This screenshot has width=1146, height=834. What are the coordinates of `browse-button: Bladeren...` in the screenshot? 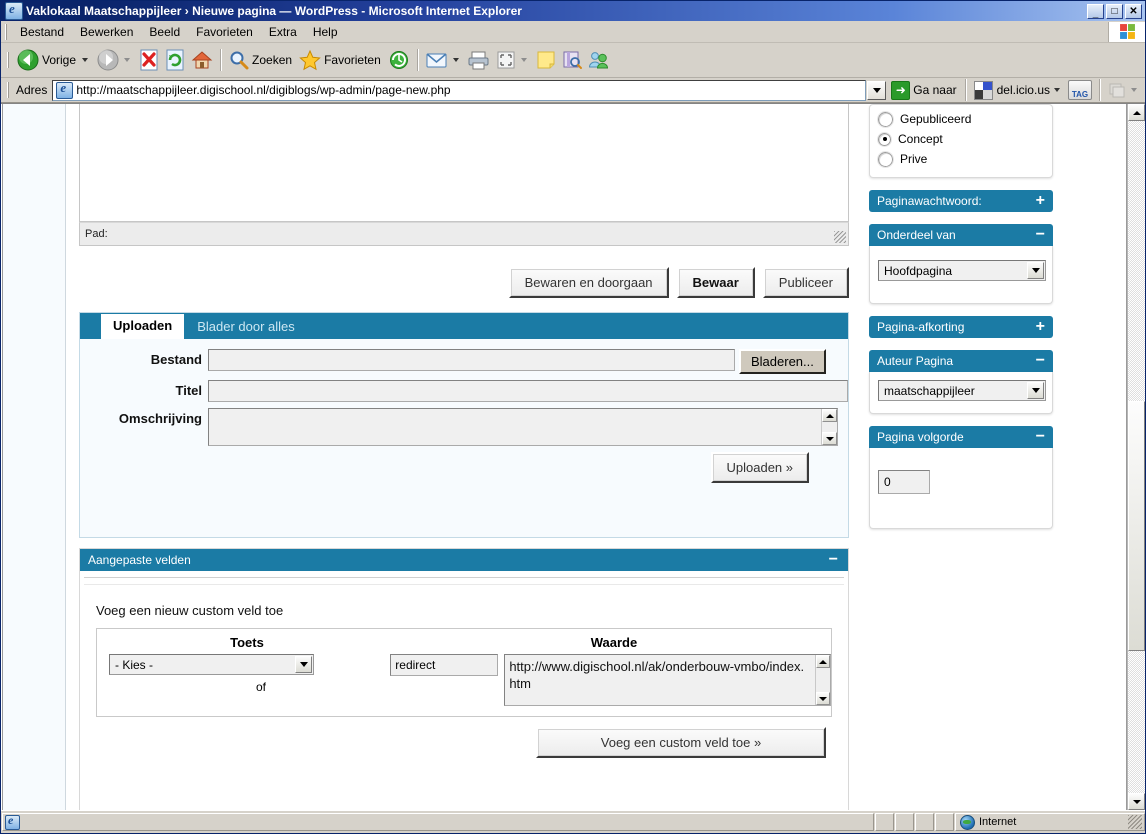 It's located at (782, 361).